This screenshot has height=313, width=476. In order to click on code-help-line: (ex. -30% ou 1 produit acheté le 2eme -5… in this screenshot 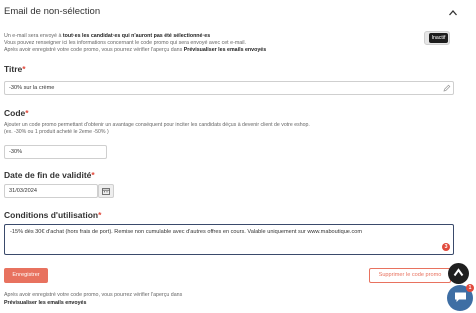, I will do `click(56, 132)`.